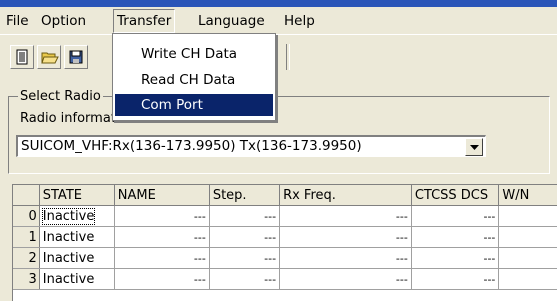 This screenshot has height=301, width=557. I want to click on chevron-down-icon, so click(474, 147).